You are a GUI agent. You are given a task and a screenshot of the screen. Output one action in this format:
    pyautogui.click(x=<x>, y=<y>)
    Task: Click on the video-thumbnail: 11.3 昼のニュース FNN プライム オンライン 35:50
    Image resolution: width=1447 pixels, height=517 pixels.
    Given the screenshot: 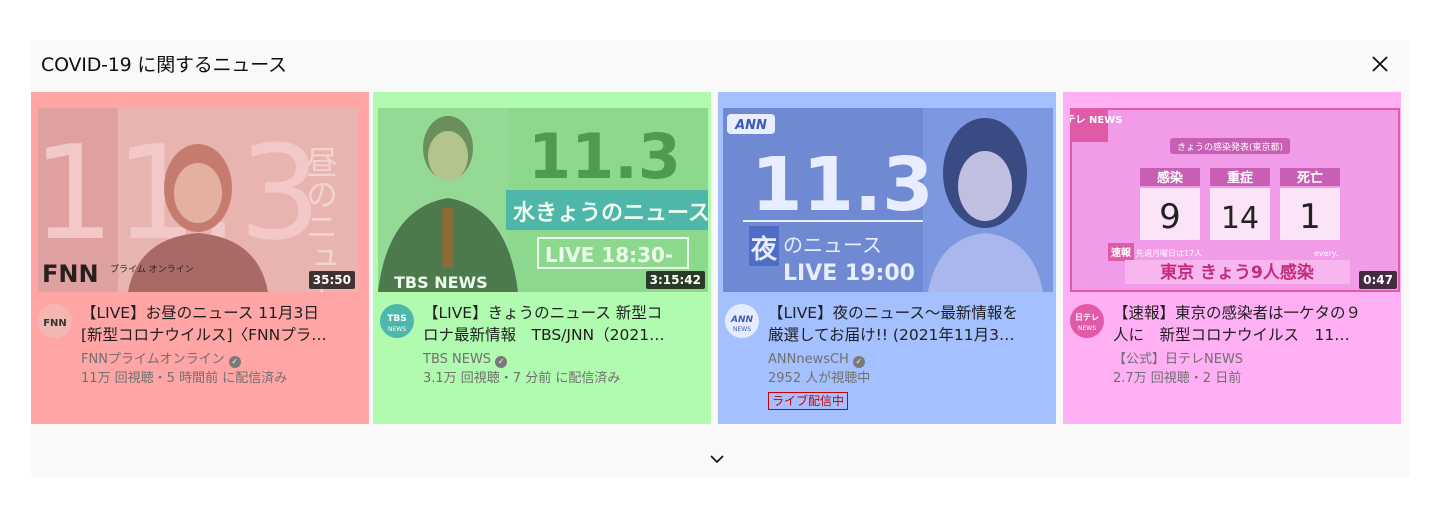 What is the action you would take?
    pyautogui.click(x=198, y=200)
    